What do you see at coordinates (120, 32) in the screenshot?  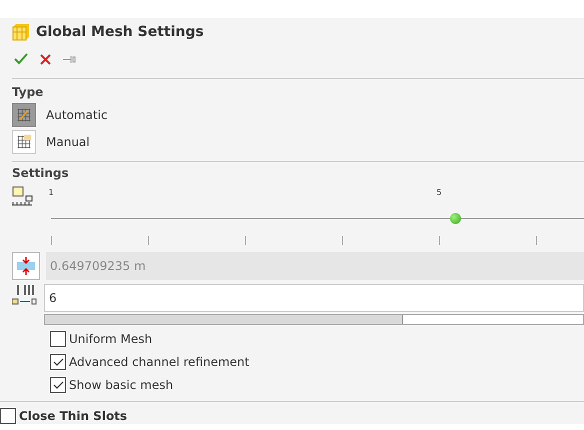 I see `panel-title: Global Mesh Settings` at bounding box center [120, 32].